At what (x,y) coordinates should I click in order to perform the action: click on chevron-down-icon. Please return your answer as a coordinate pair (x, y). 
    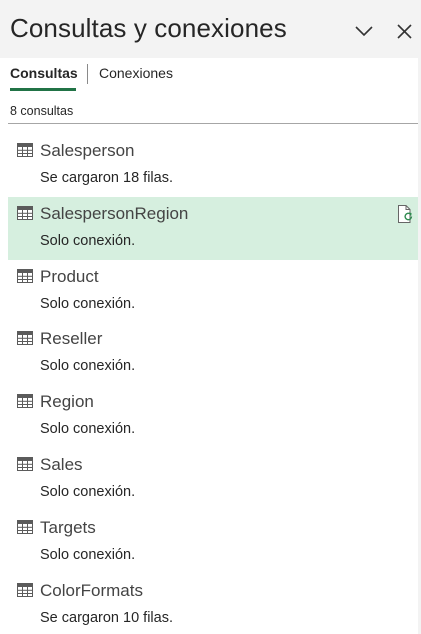
    Looking at the image, I should click on (364, 31).